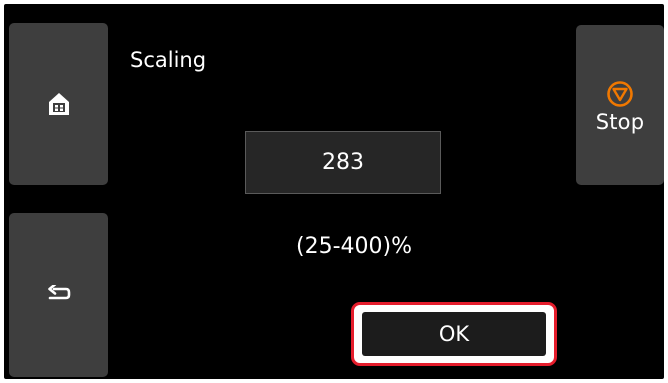  What do you see at coordinates (454, 334) in the screenshot?
I see `ok-button: OK` at bounding box center [454, 334].